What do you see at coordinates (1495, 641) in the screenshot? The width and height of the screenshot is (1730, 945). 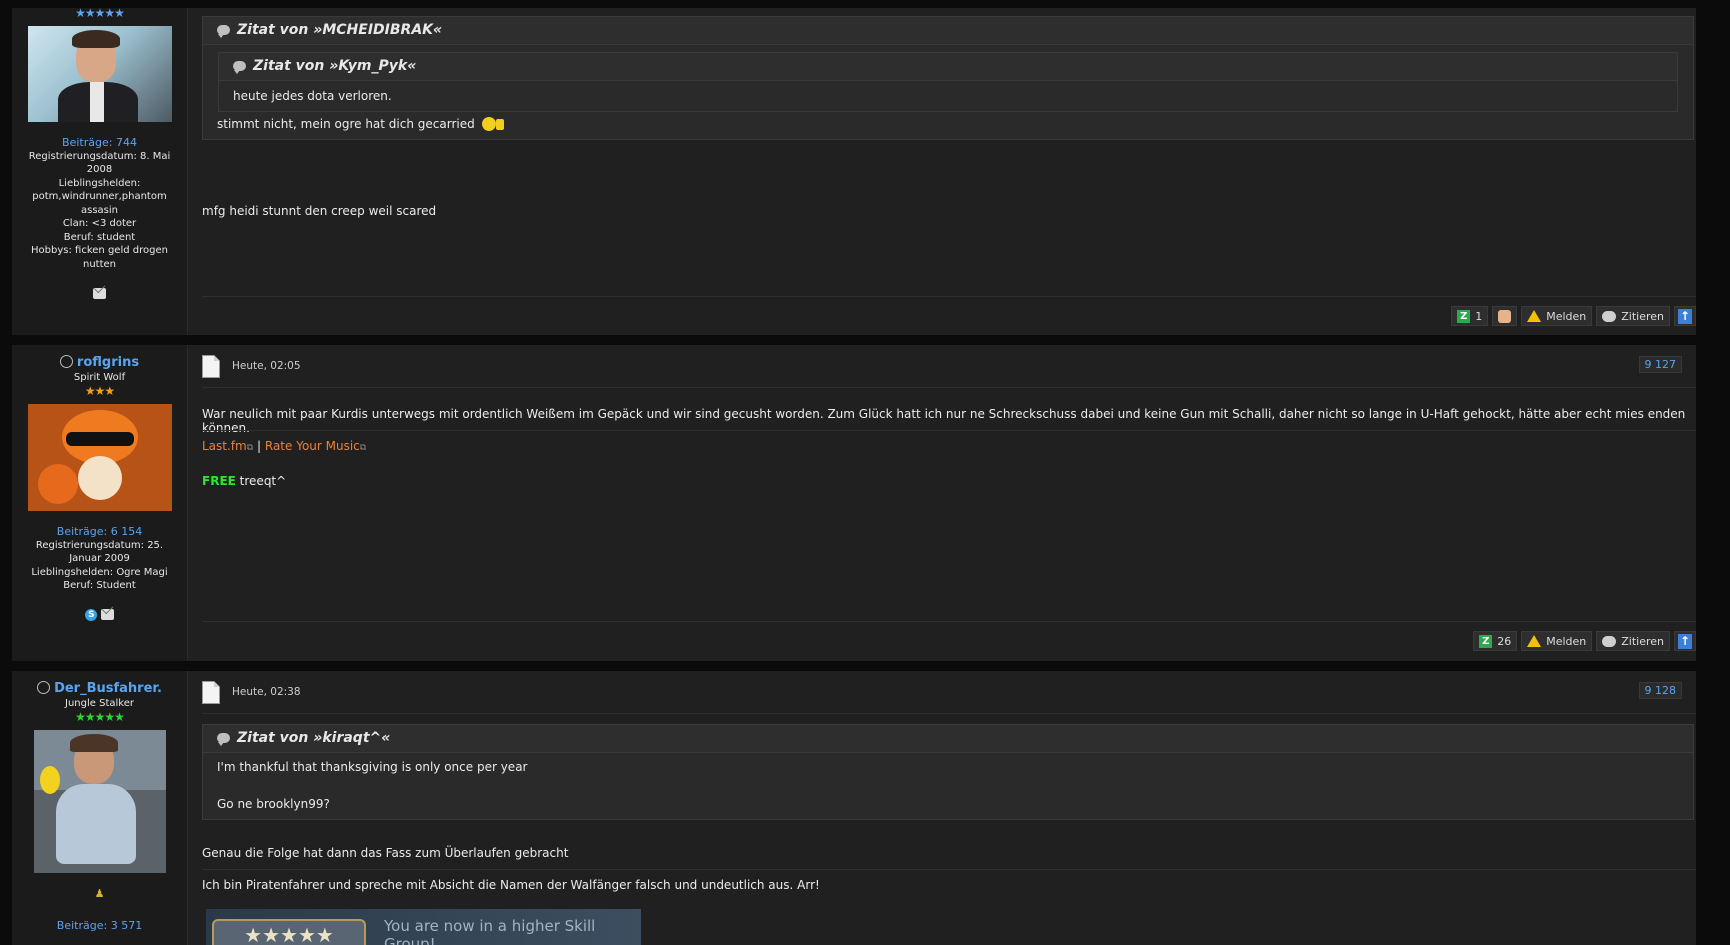 I see `like-button: Z 26` at bounding box center [1495, 641].